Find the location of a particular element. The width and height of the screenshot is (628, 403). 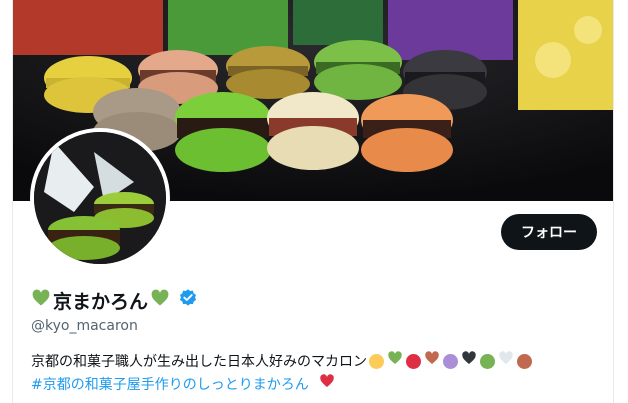

verified-badge-icon is located at coordinates (188, 300).